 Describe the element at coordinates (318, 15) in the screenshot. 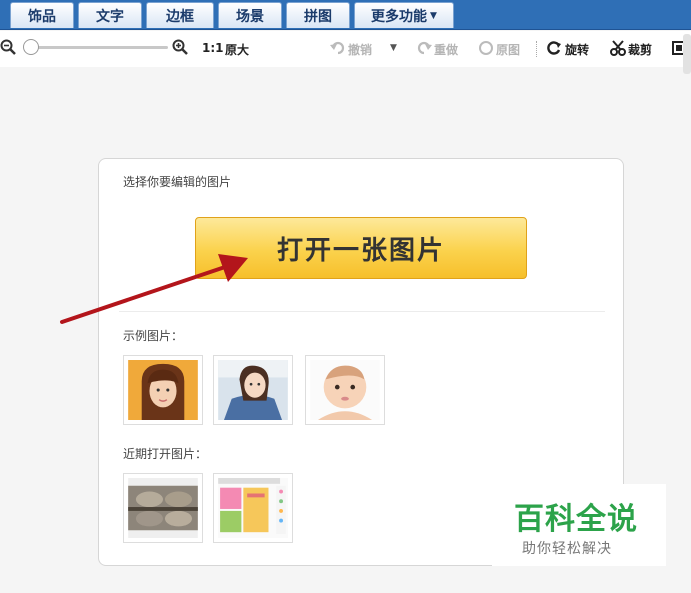

I see `tab-collage: 拼图` at that location.